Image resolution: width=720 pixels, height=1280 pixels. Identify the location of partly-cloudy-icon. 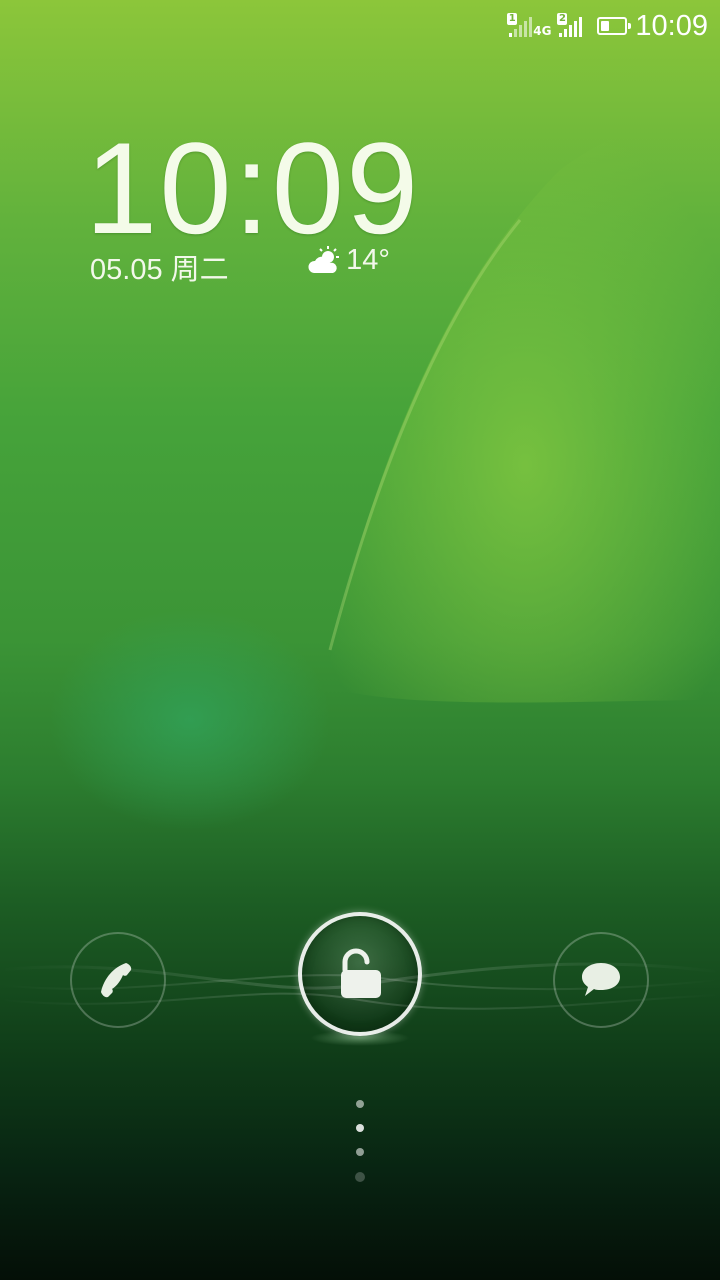
(324, 259).